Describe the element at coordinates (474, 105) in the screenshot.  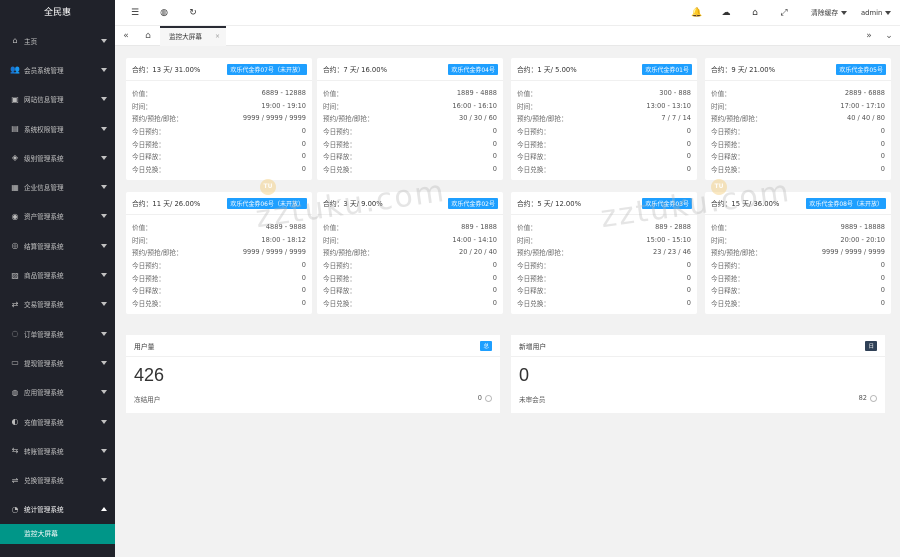
I see `row-value: 16:00 - 16:10` at that location.